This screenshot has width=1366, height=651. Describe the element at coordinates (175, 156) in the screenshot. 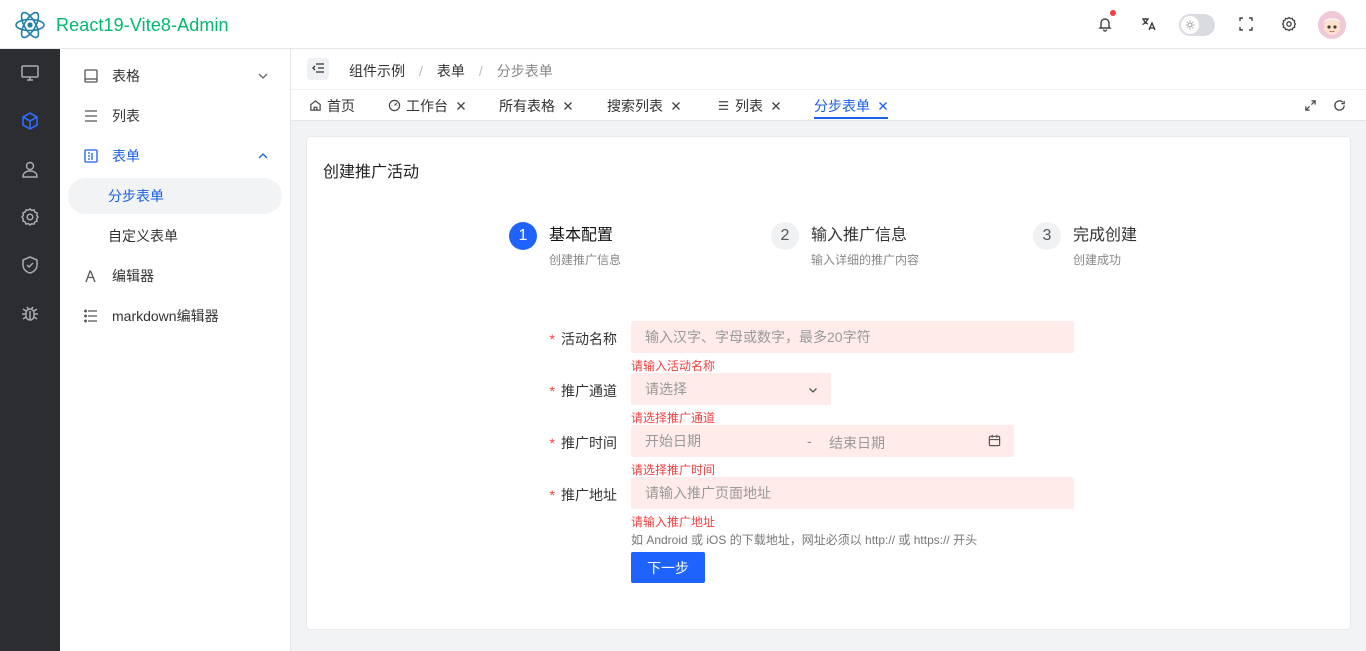

I see `menu-item-form: 表单` at that location.